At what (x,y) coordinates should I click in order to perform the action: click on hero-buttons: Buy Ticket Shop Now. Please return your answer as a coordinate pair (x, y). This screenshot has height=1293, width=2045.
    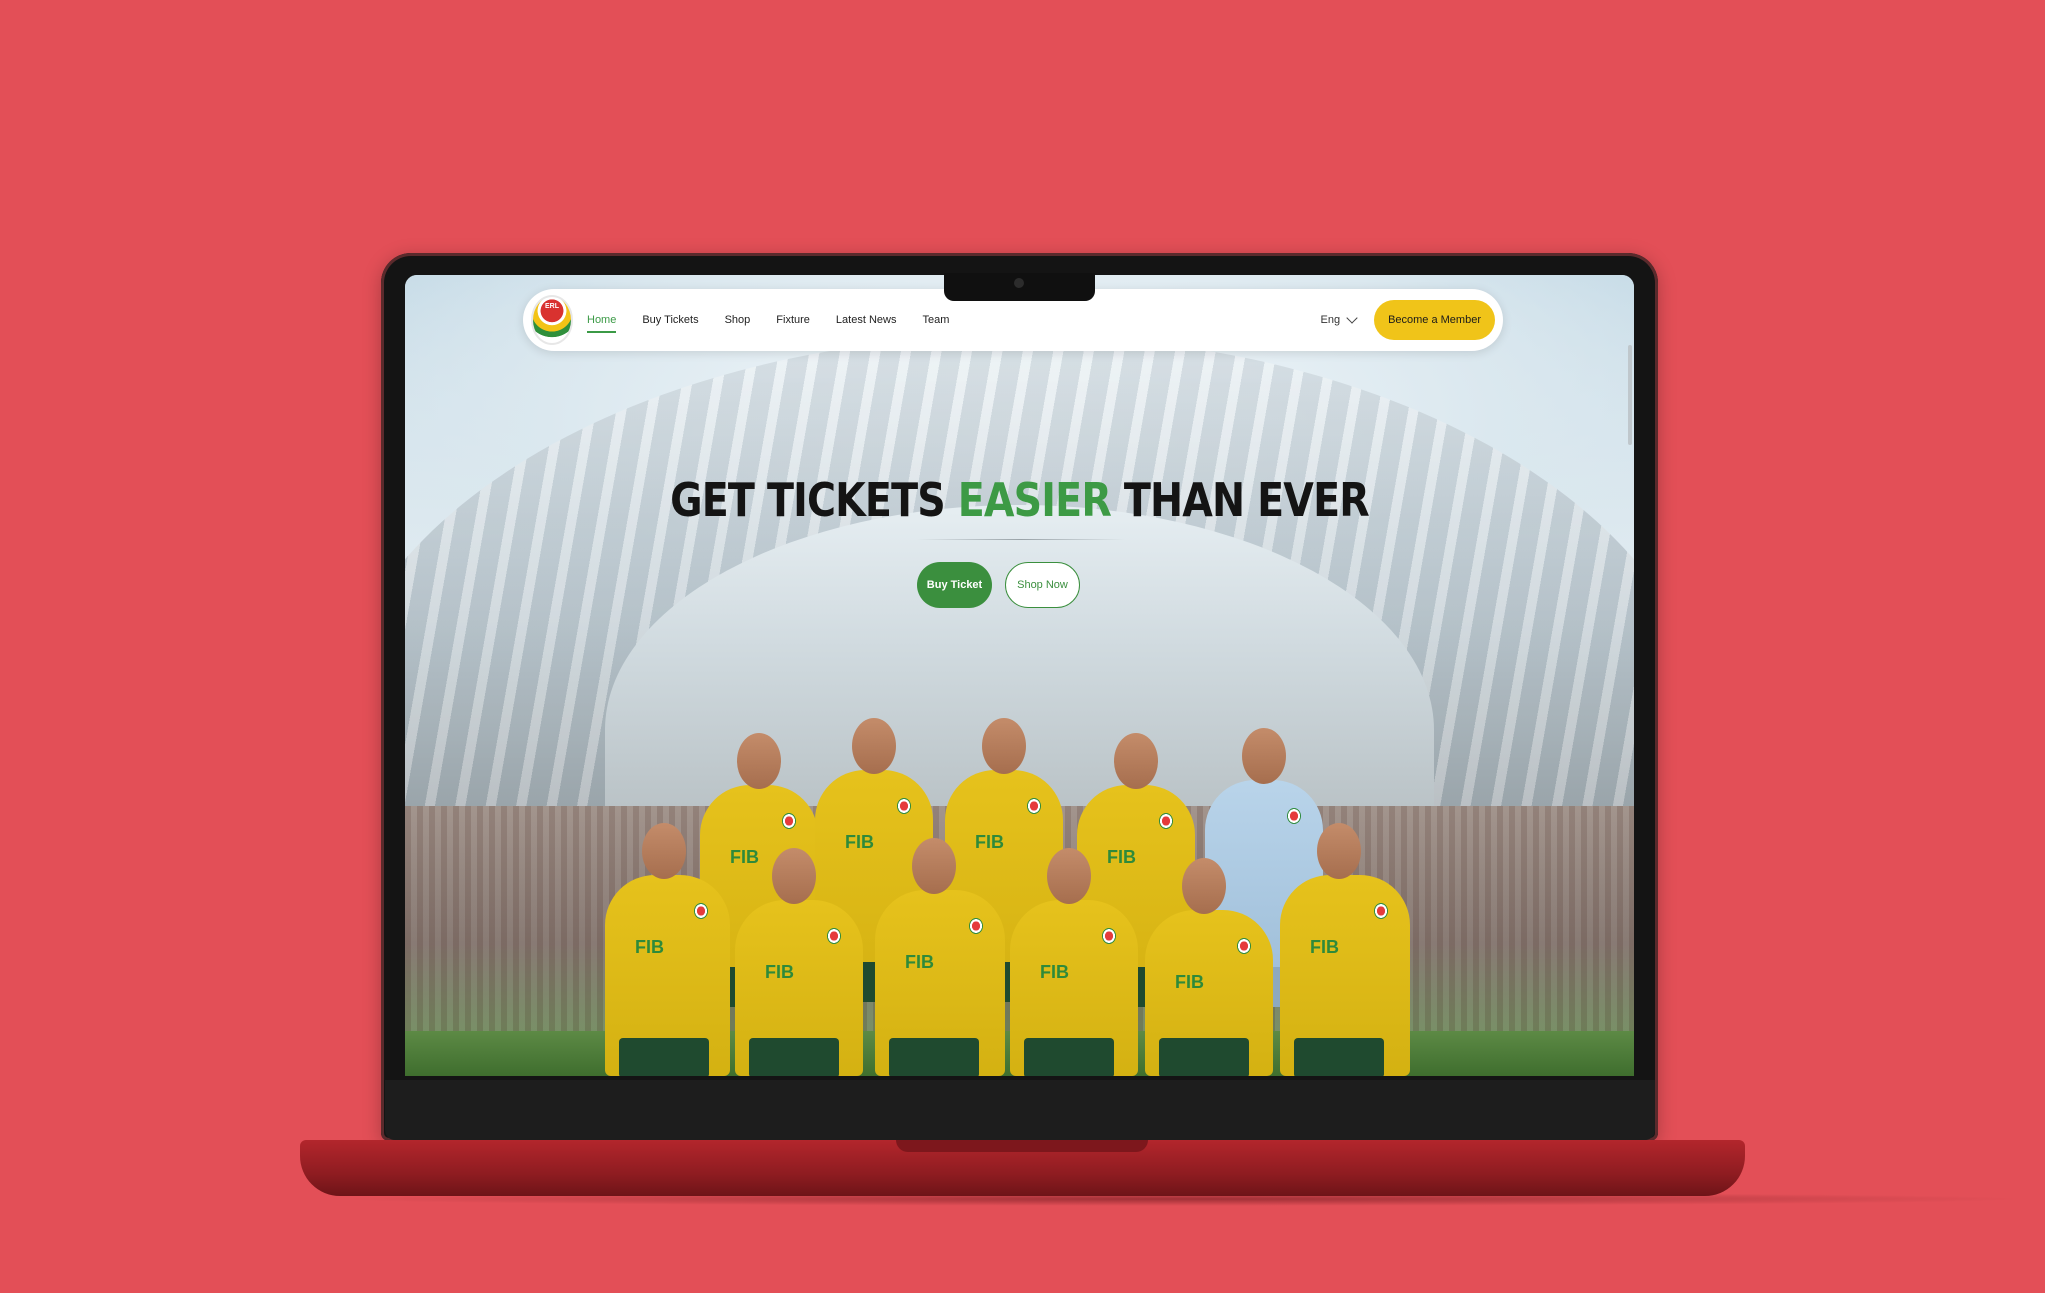
    Looking at the image, I should click on (1019, 585).